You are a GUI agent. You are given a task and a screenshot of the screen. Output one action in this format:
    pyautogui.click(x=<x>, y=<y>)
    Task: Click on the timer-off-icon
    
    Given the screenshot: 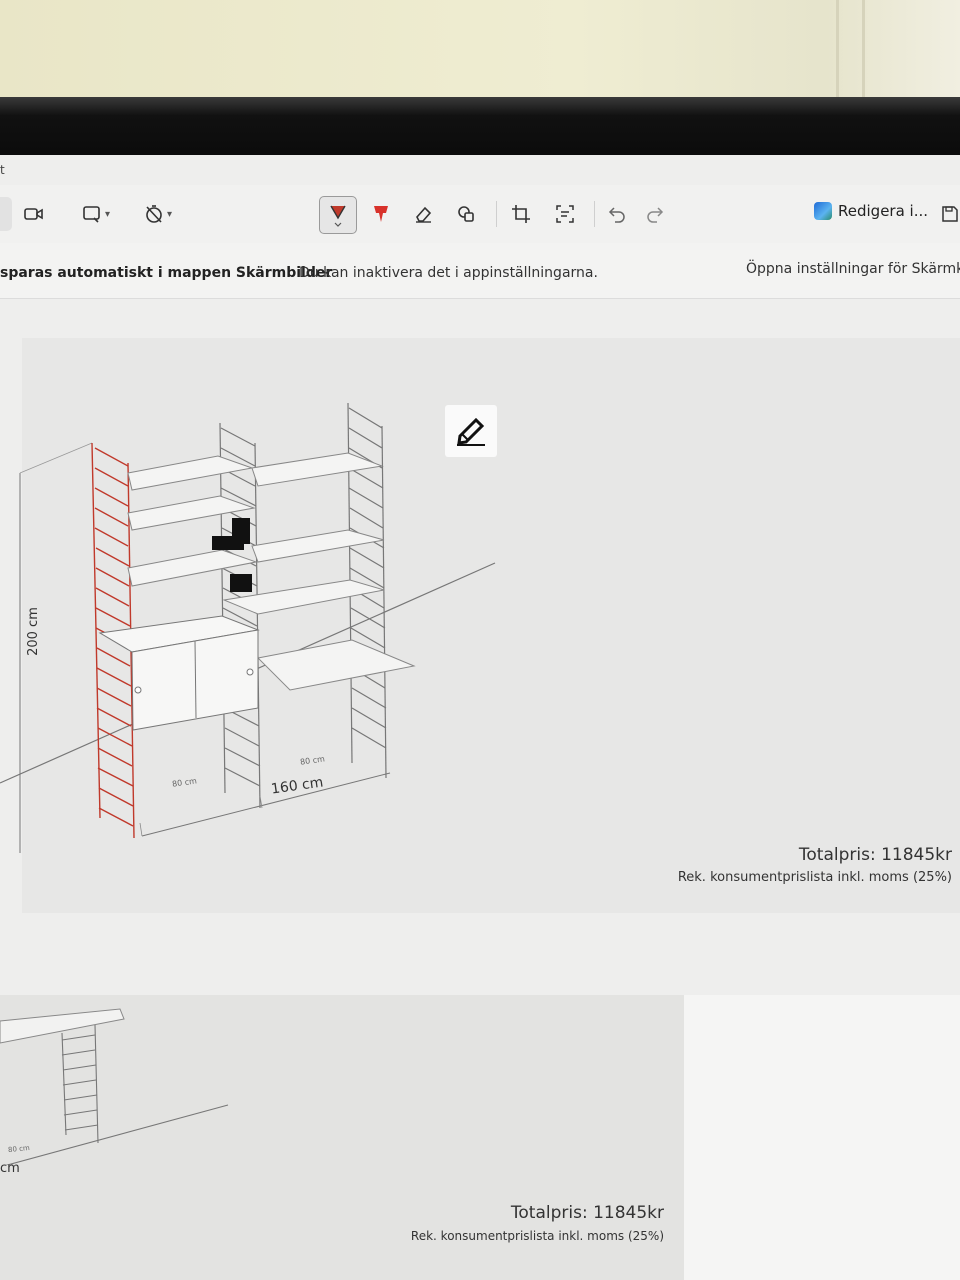 What is the action you would take?
    pyautogui.click(x=154, y=214)
    